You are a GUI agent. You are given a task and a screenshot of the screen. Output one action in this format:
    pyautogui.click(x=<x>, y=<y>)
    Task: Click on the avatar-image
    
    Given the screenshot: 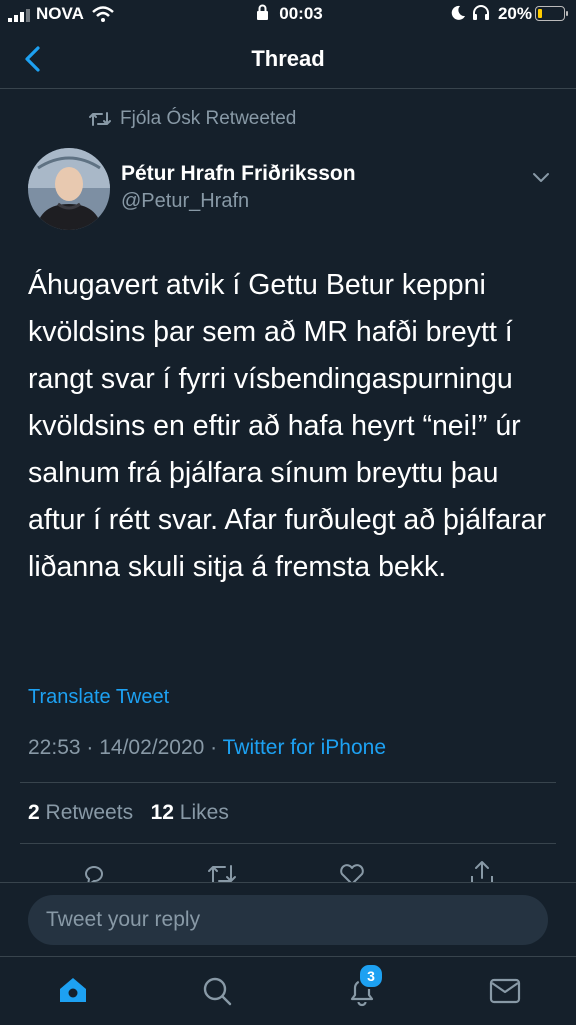 What is the action you would take?
    pyautogui.click(x=69, y=189)
    